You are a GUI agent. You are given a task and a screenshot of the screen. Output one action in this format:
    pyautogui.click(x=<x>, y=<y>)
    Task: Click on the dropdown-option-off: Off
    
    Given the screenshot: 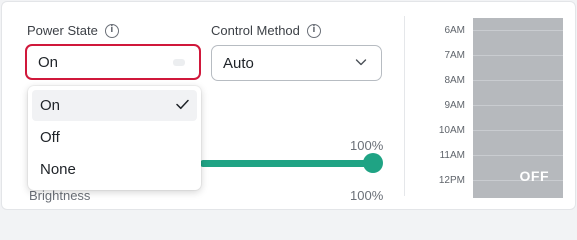 What is the action you would take?
    pyautogui.click(x=114, y=137)
    